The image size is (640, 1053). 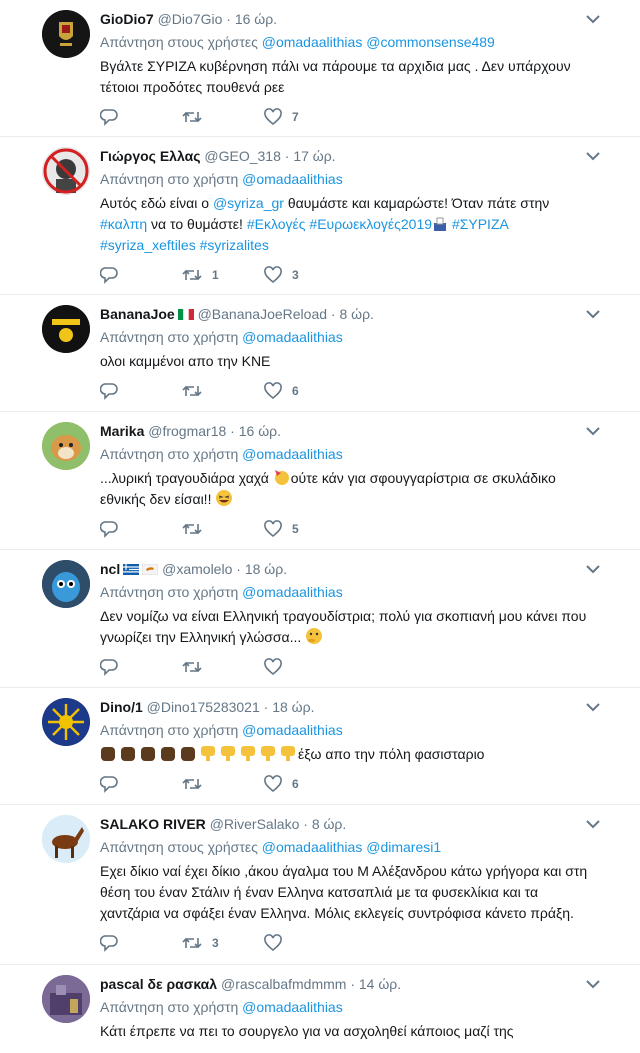 I want to click on retweet-button: 3, so click(x=223, y=943).